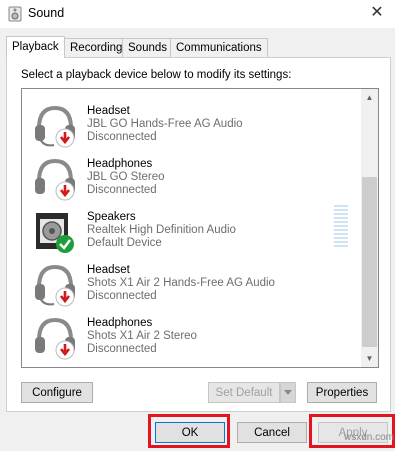 The image size is (395, 451). I want to click on scrollbar-thumb, so click(369, 262).